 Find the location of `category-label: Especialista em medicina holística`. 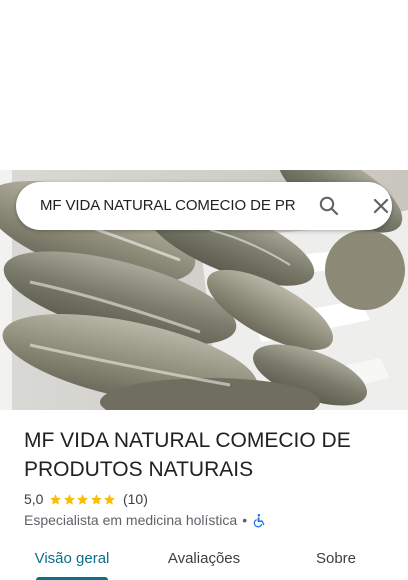

category-label: Especialista em medicina holística is located at coordinates (131, 520).